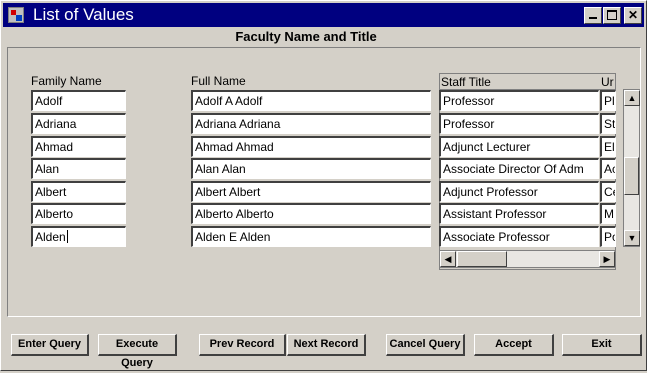 This screenshot has width=647, height=373. What do you see at coordinates (16, 15) in the screenshot?
I see `app-icon` at bounding box center [16, 15].